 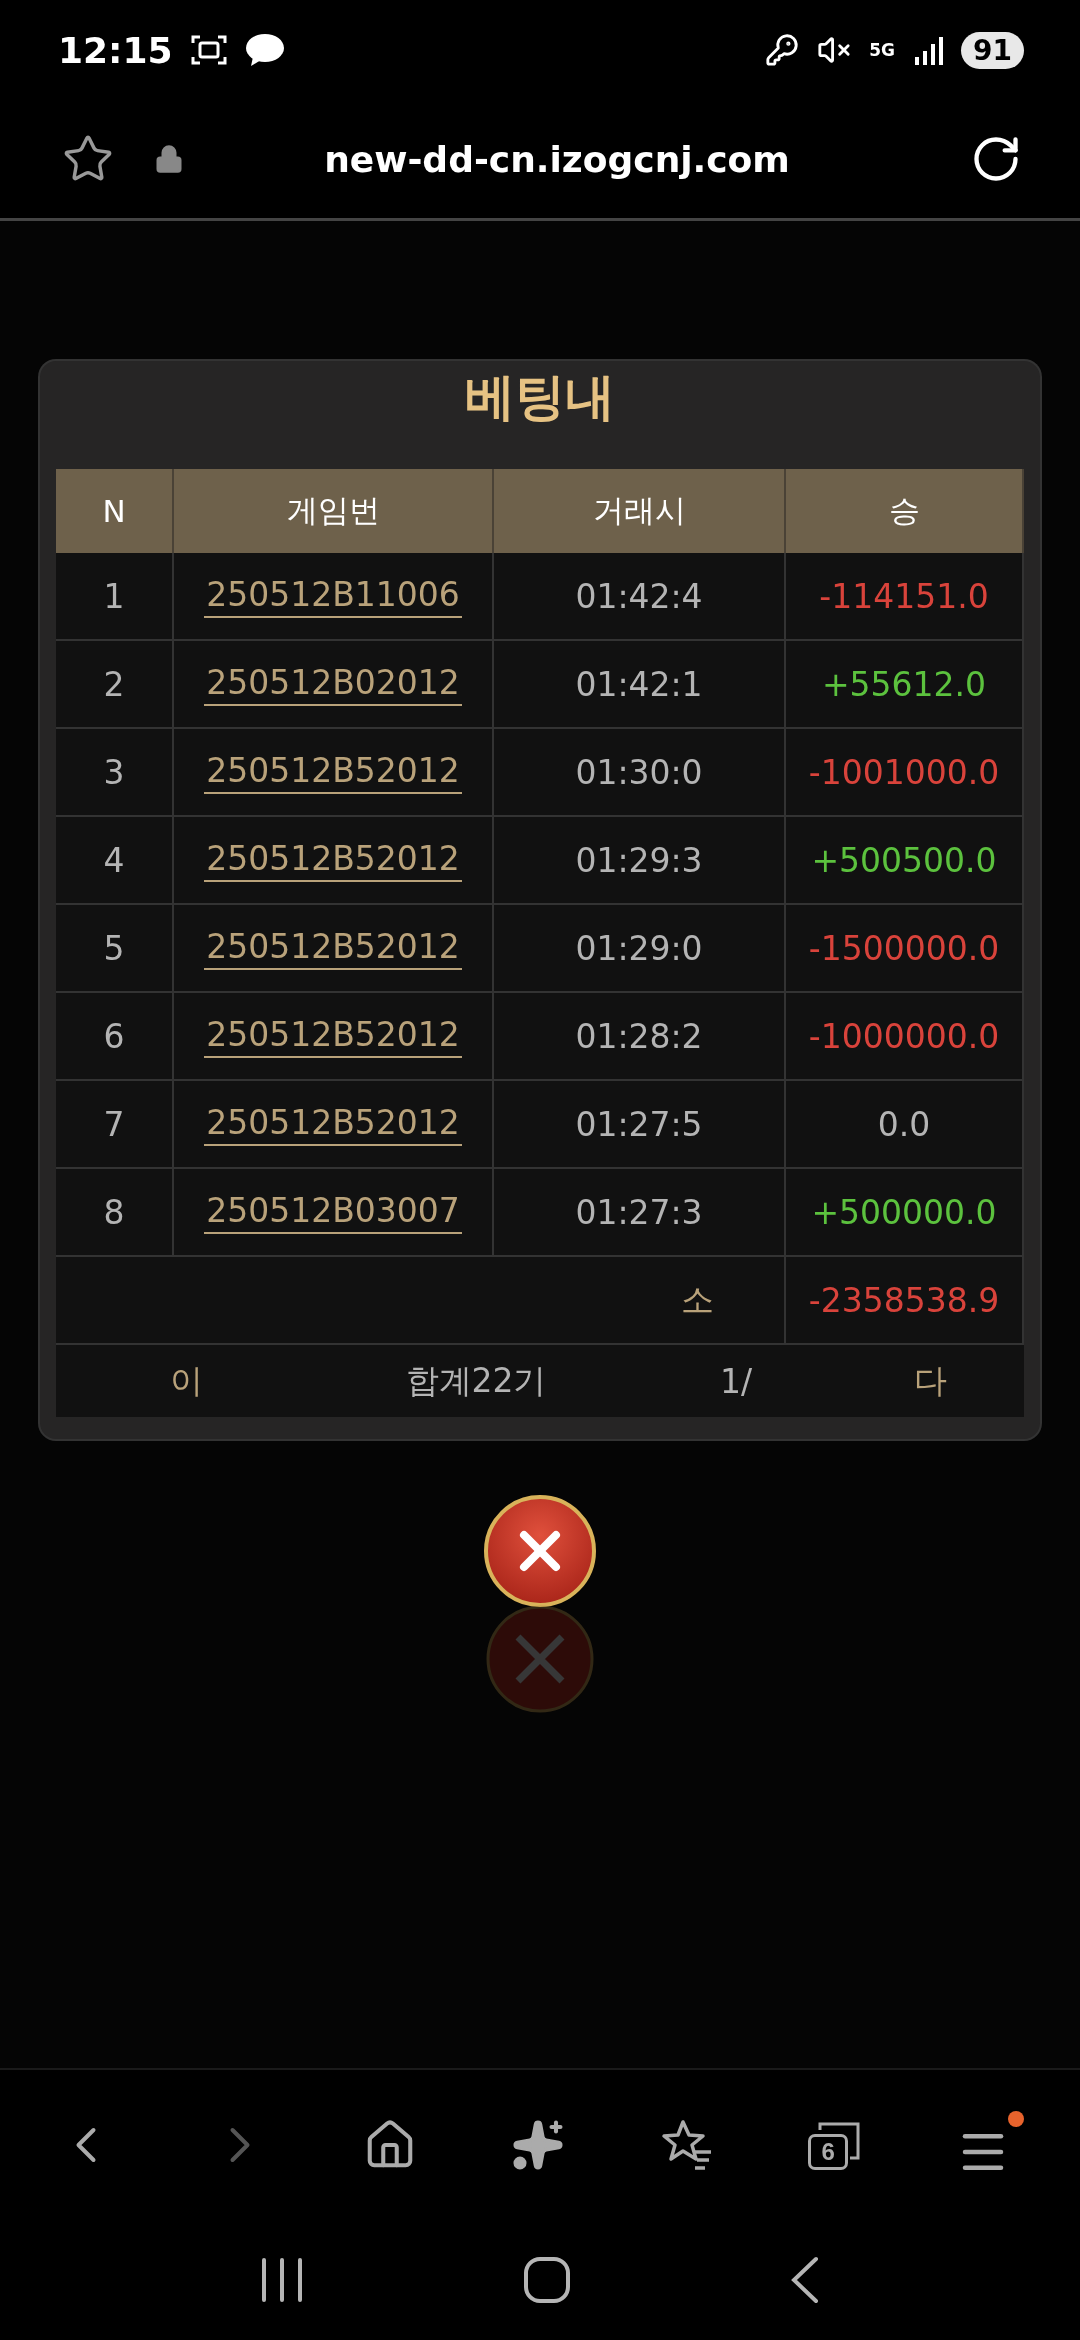 I want to click on home-gesture-icon, so click(x=547, y=2280).